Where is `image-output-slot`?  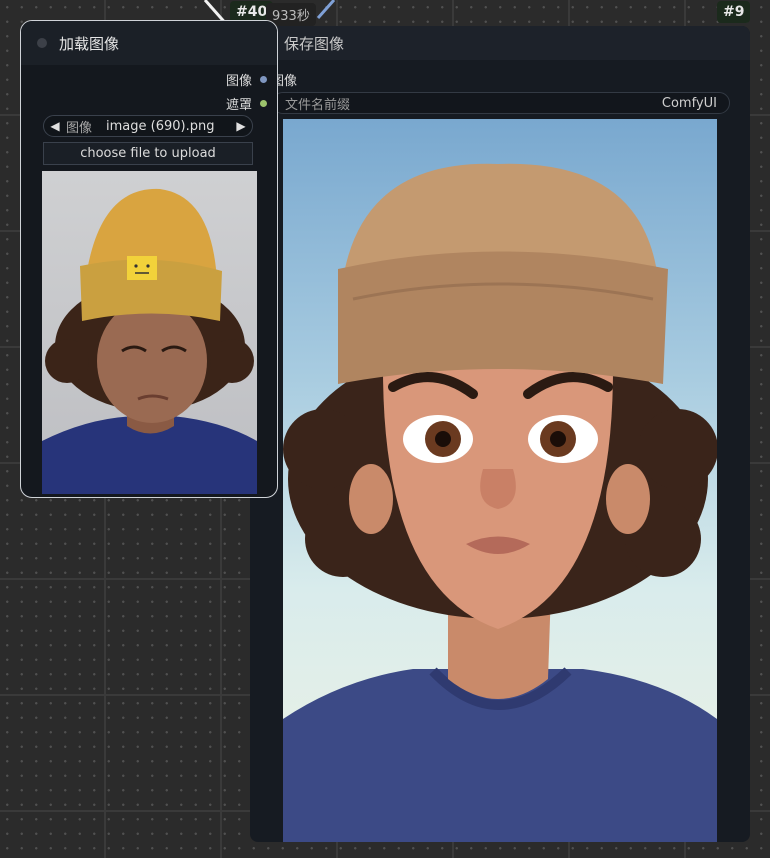 image-output-slot is located at coordinates (263, 79).